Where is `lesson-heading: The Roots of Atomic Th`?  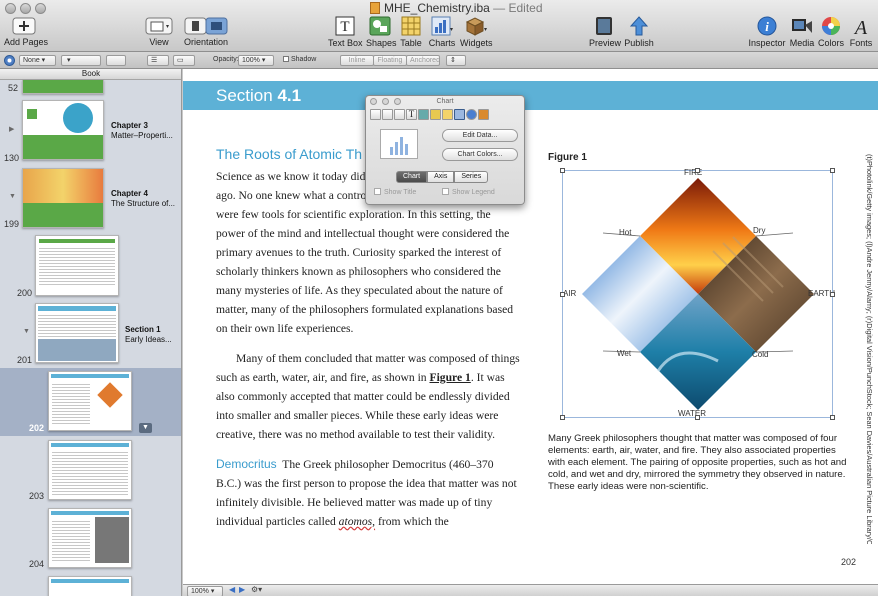 lesson-heading: The Roots of Atomic Th is located at coordinates (289, 154).